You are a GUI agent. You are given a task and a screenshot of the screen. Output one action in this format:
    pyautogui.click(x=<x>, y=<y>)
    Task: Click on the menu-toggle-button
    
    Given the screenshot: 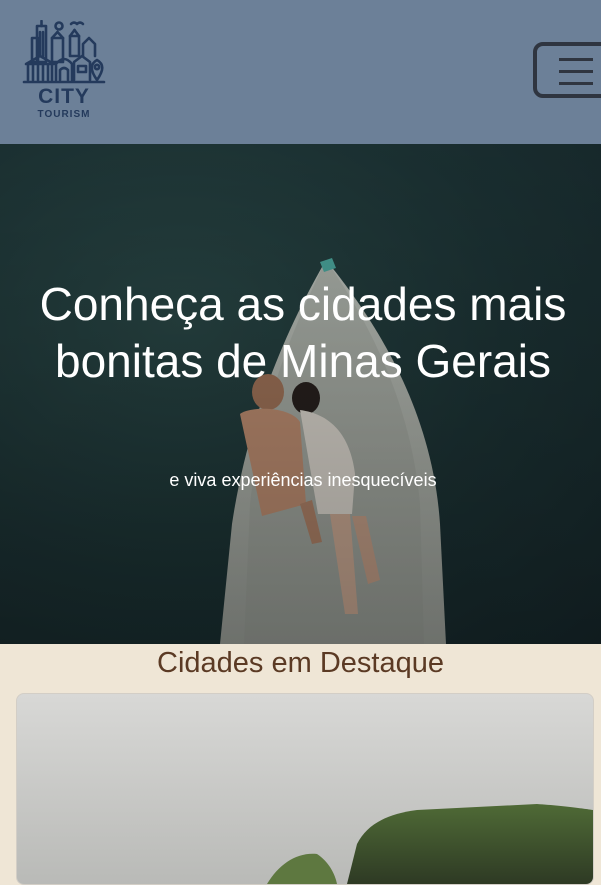 What is the action you would take?
    pyautogui.click(x=567, y=70)
    